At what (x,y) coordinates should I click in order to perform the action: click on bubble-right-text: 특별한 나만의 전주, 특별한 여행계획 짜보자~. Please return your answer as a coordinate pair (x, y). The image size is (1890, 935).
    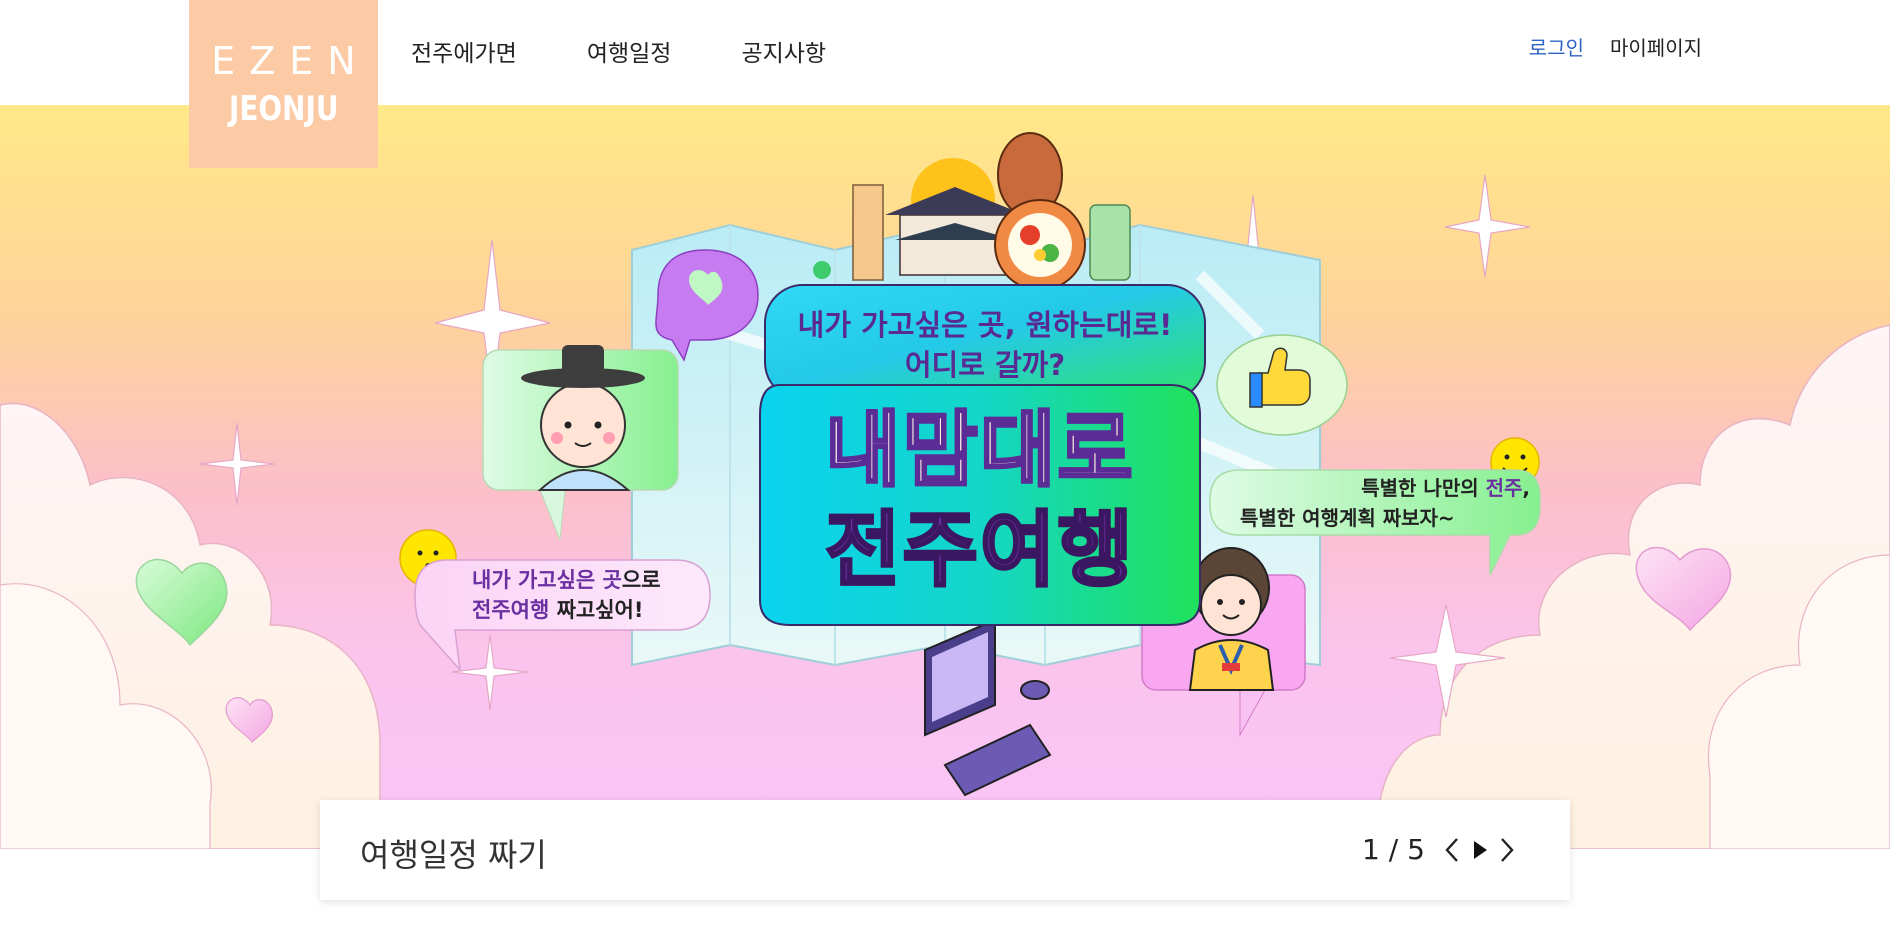
    Looking at the image, I should click on (1385, 503).